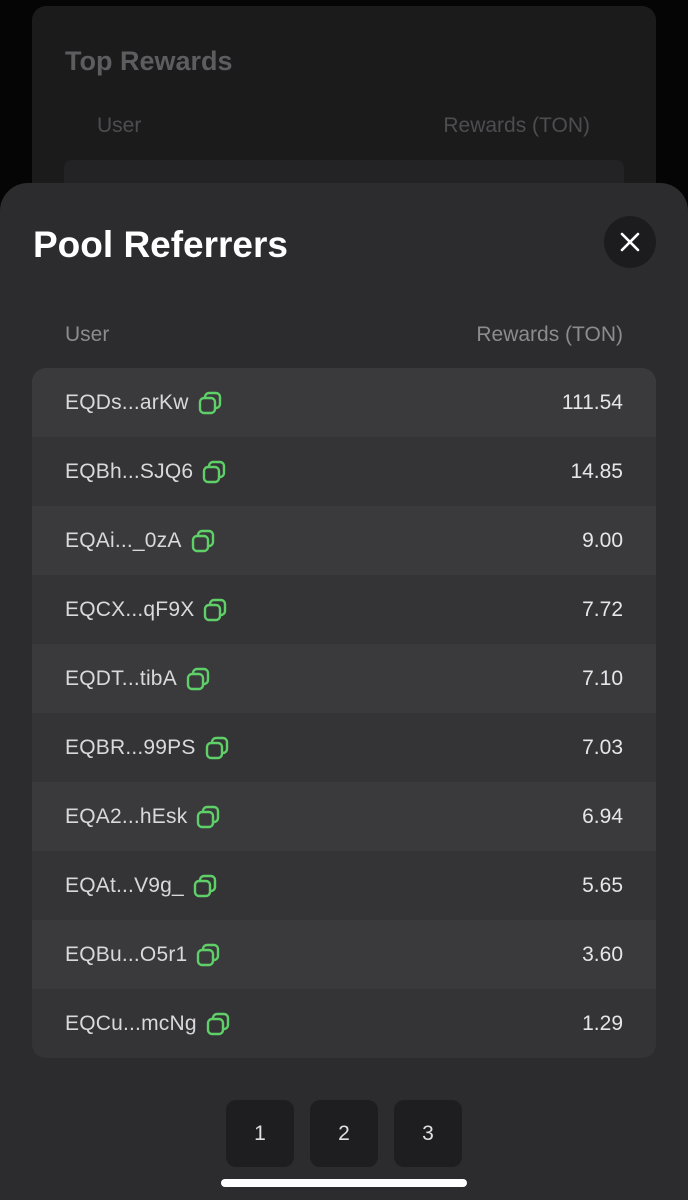  Describe the element at coordinates (428, 1133) in the screenshot. I see `page-button-3: 3` at that location.